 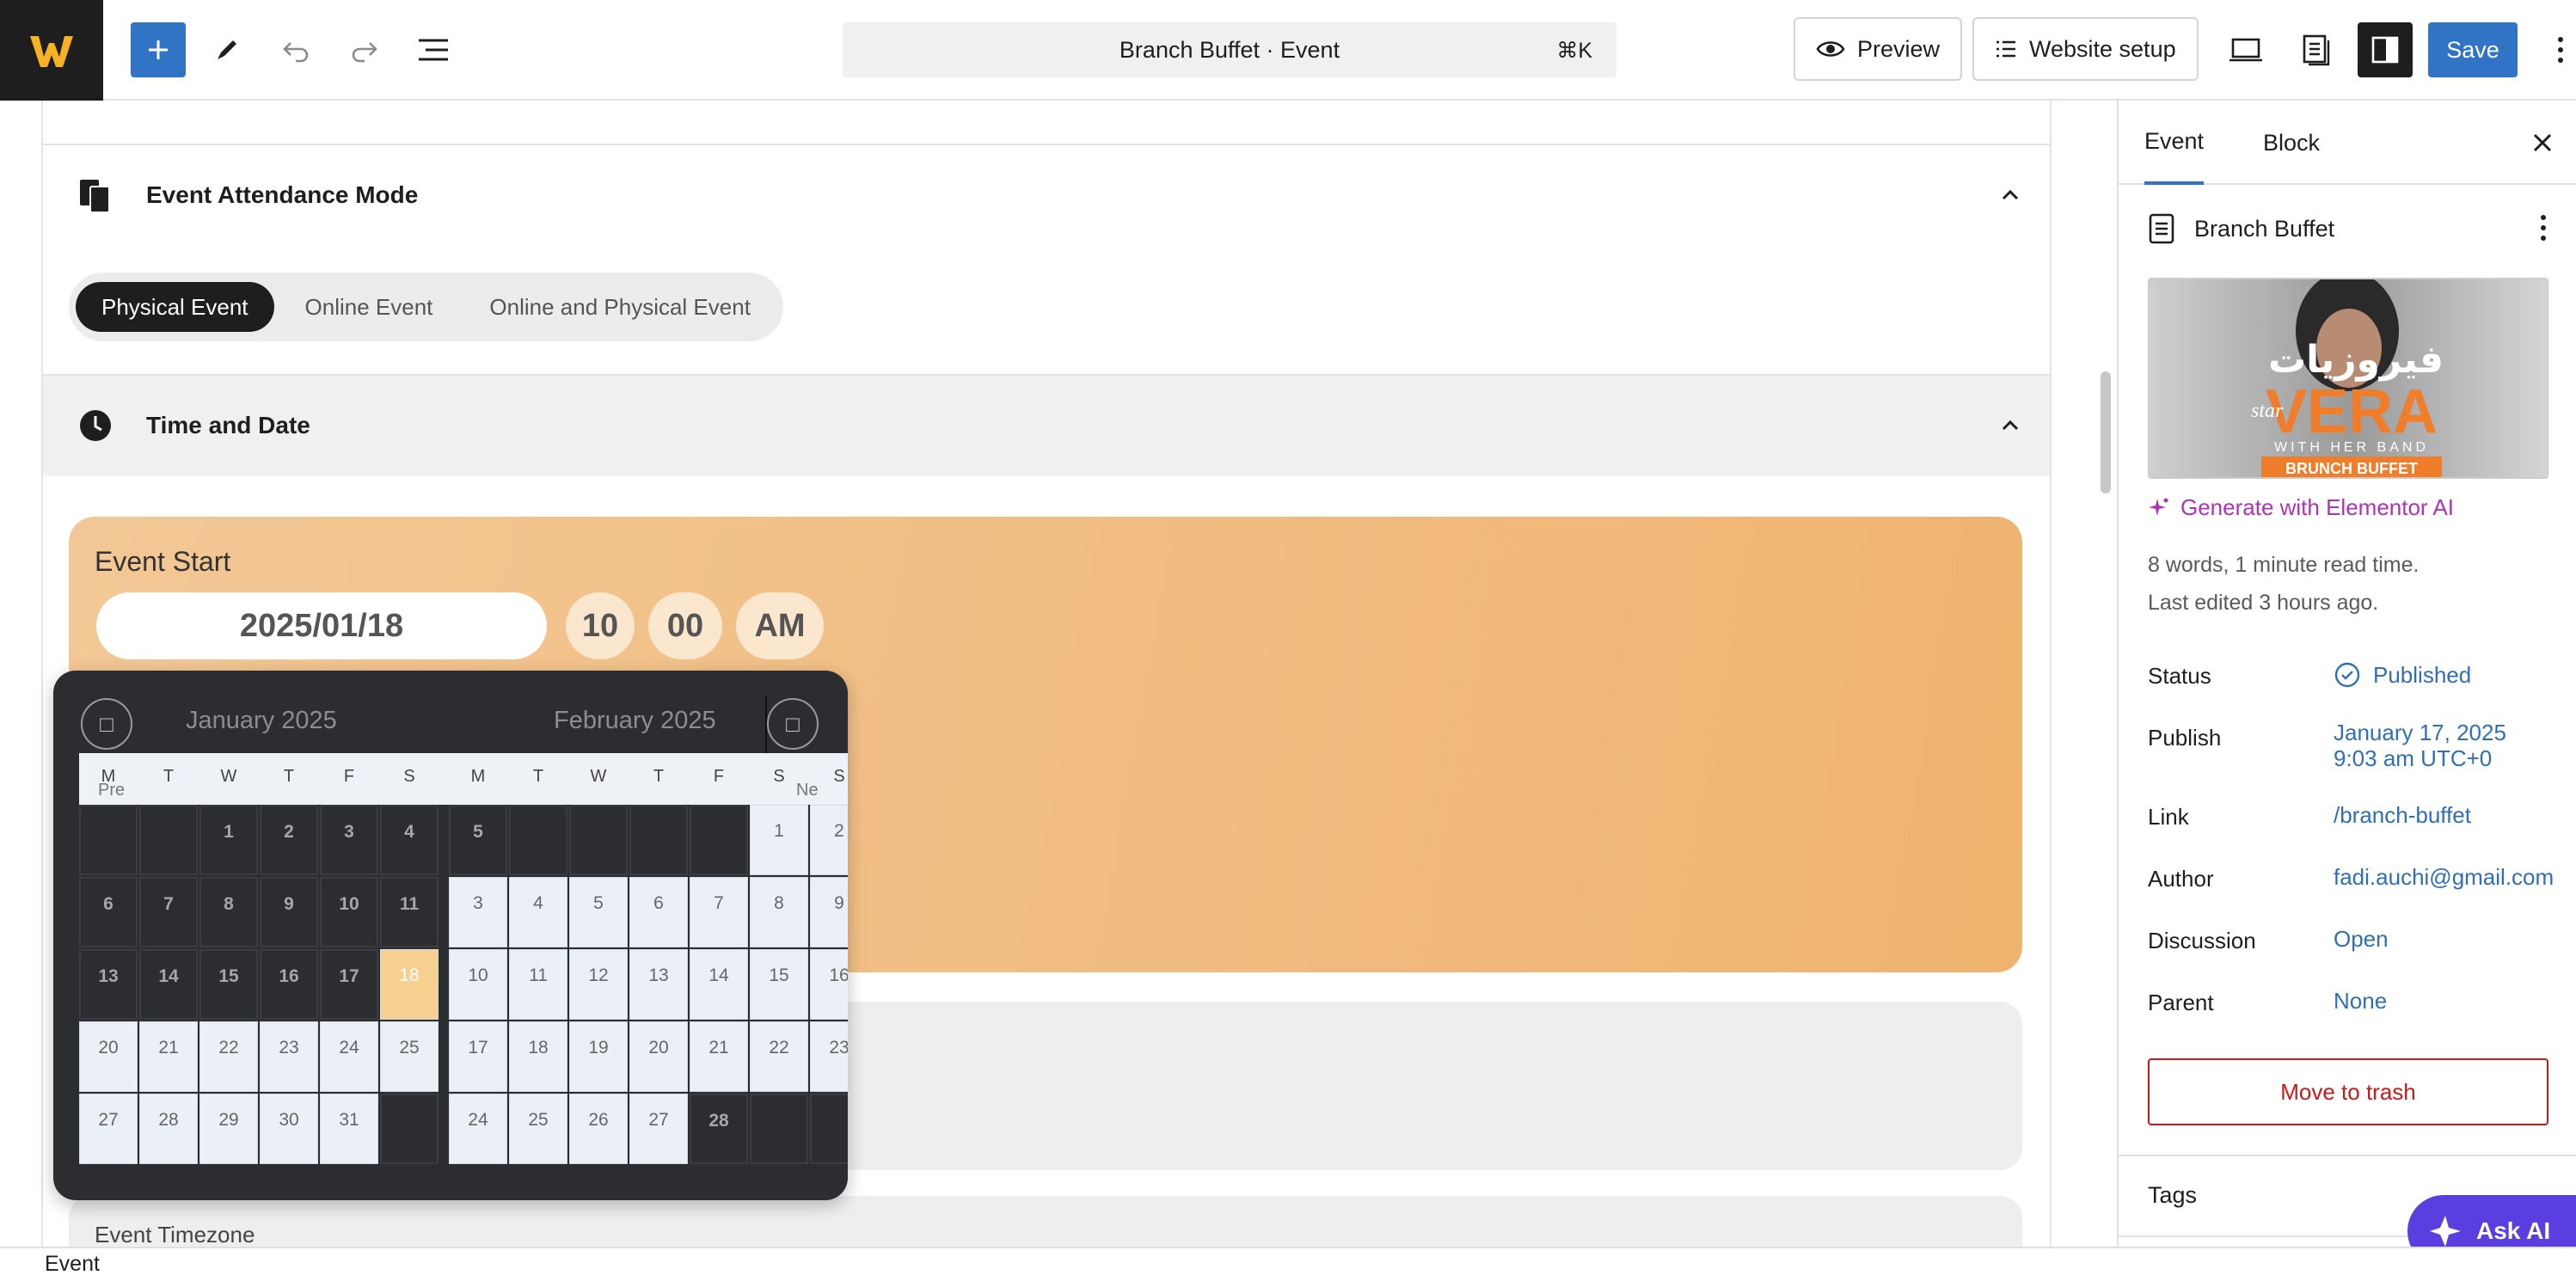 What do you see at coordinates (2542, 142) in the screenshot?
I see `close-icon` at bounding box center [2542, 142].